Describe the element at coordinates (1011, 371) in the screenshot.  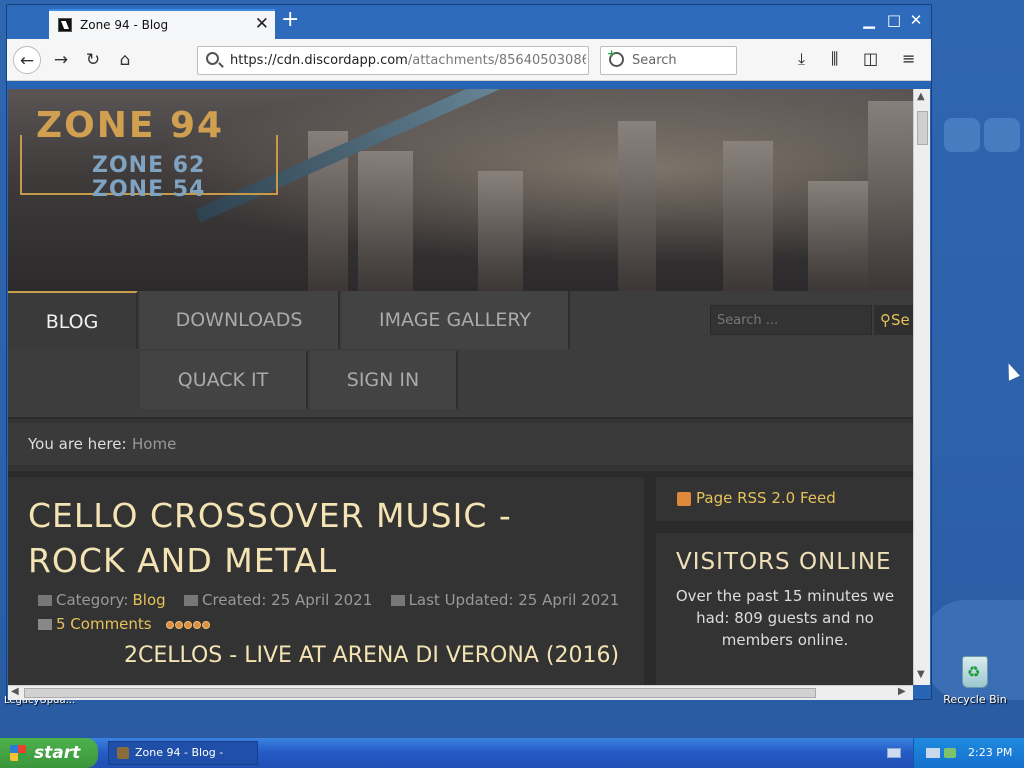
I see `mouse-cursor-icon` at that location.